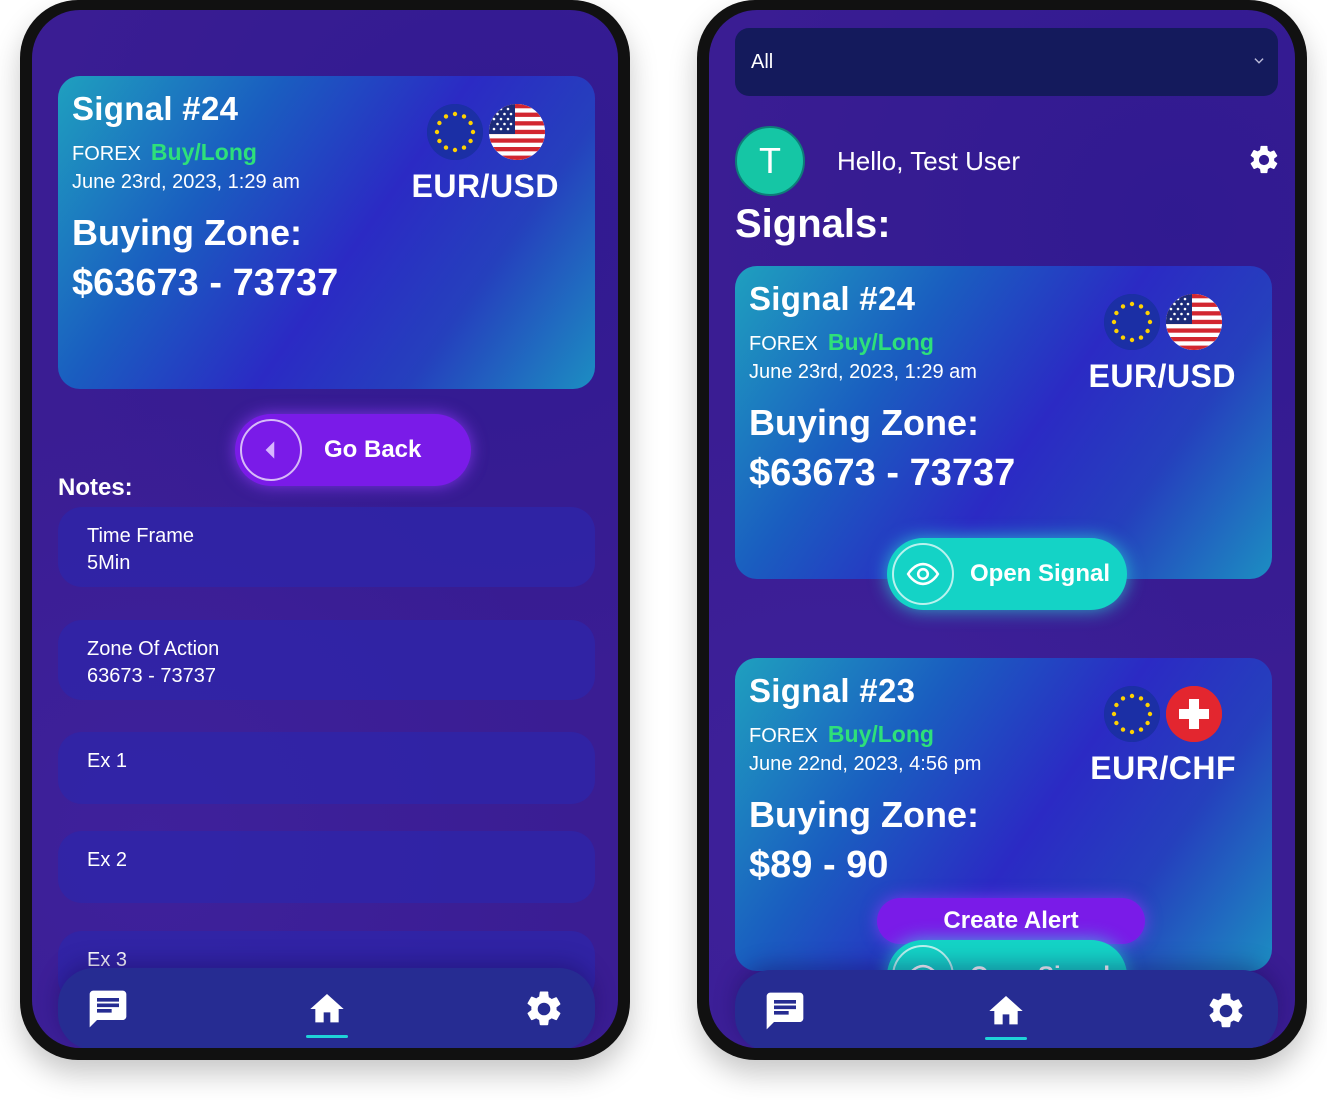 The image size is (1327, 1100). What do you see at coordinates (141, 536) in the screenshot?
I see `note-title: Time Frame` at bounding box center [141, 536].